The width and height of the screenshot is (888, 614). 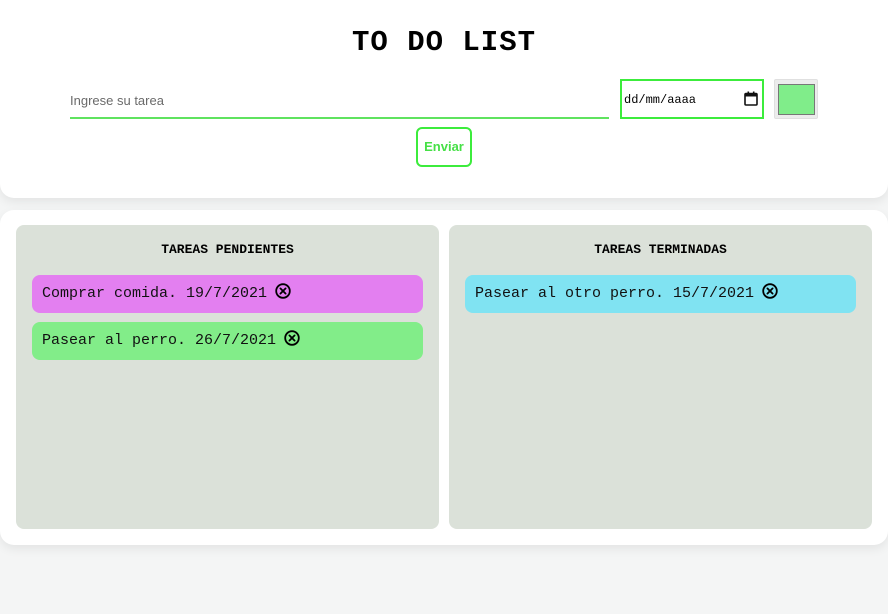 What do you see at coordinates (444, 147) in the screenshot?
I see `send-button: Enviar` at bounding box center [444, 147].